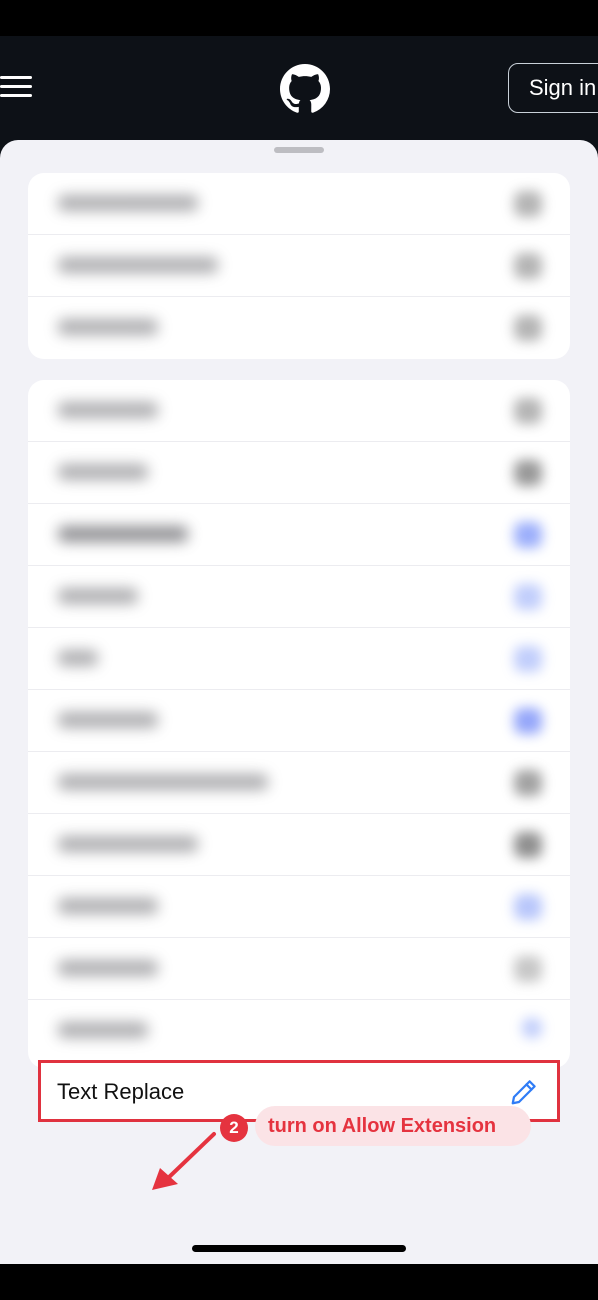  I want to click on annotation-arrow-icon, so click(184, 1161).